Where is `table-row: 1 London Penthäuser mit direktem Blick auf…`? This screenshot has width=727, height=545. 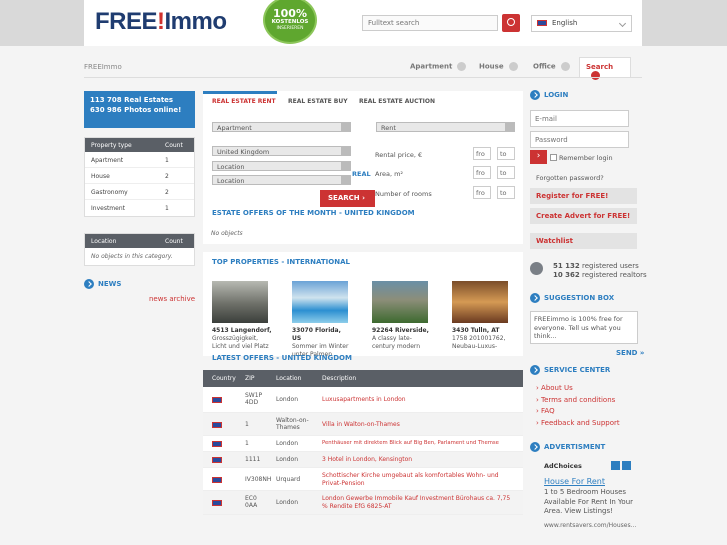
table-row: 1 London Penthäuser mit direktem Blick auf… is located at coordinates (363, 444).